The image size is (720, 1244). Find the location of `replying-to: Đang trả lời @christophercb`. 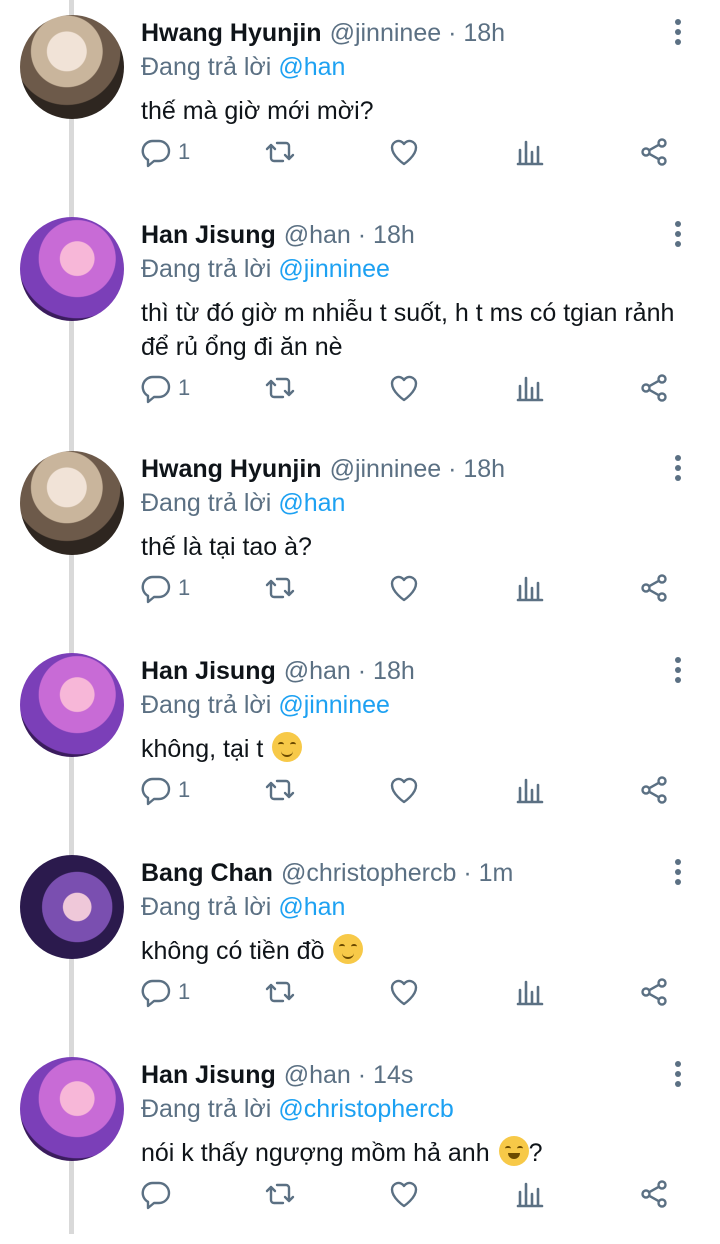

replying-to: Đang trả lời @christophercb is located at coordinates (297, 1109).